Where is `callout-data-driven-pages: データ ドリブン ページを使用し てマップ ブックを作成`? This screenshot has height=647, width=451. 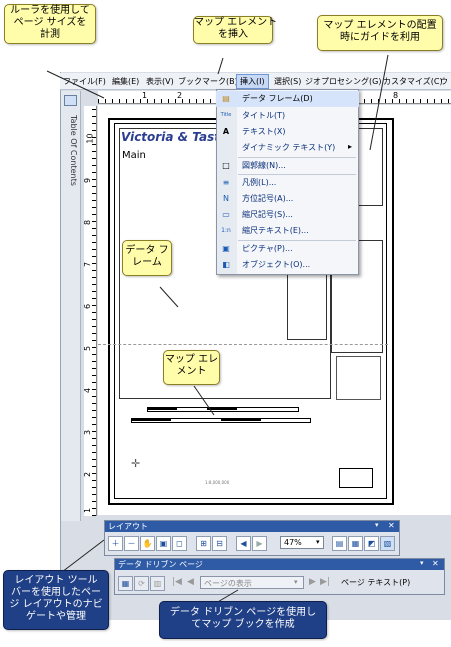
callout-data-driven-pages: データ ドリブン ページを使用し てマップ ブックを作成 is located at coordinates (243, 620).